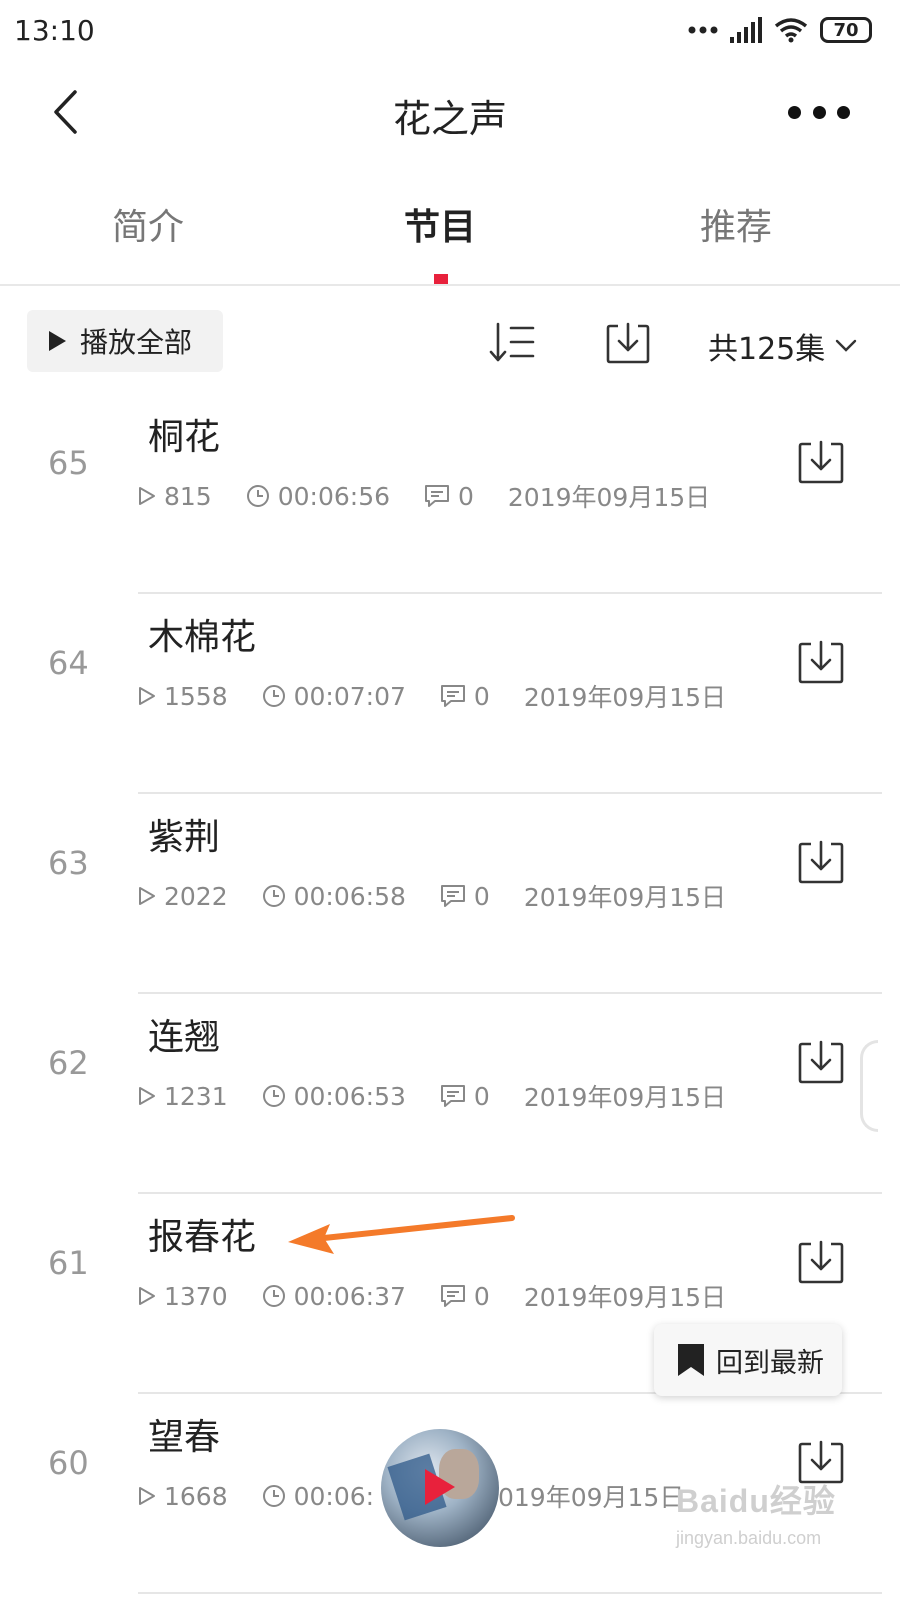 Image resolution: width=900 pixels, height=1600 pixels. I want to click on episode-row: 62 连翘 1231 00:06:53 0 2019年09月15日, so click(450, 1094).